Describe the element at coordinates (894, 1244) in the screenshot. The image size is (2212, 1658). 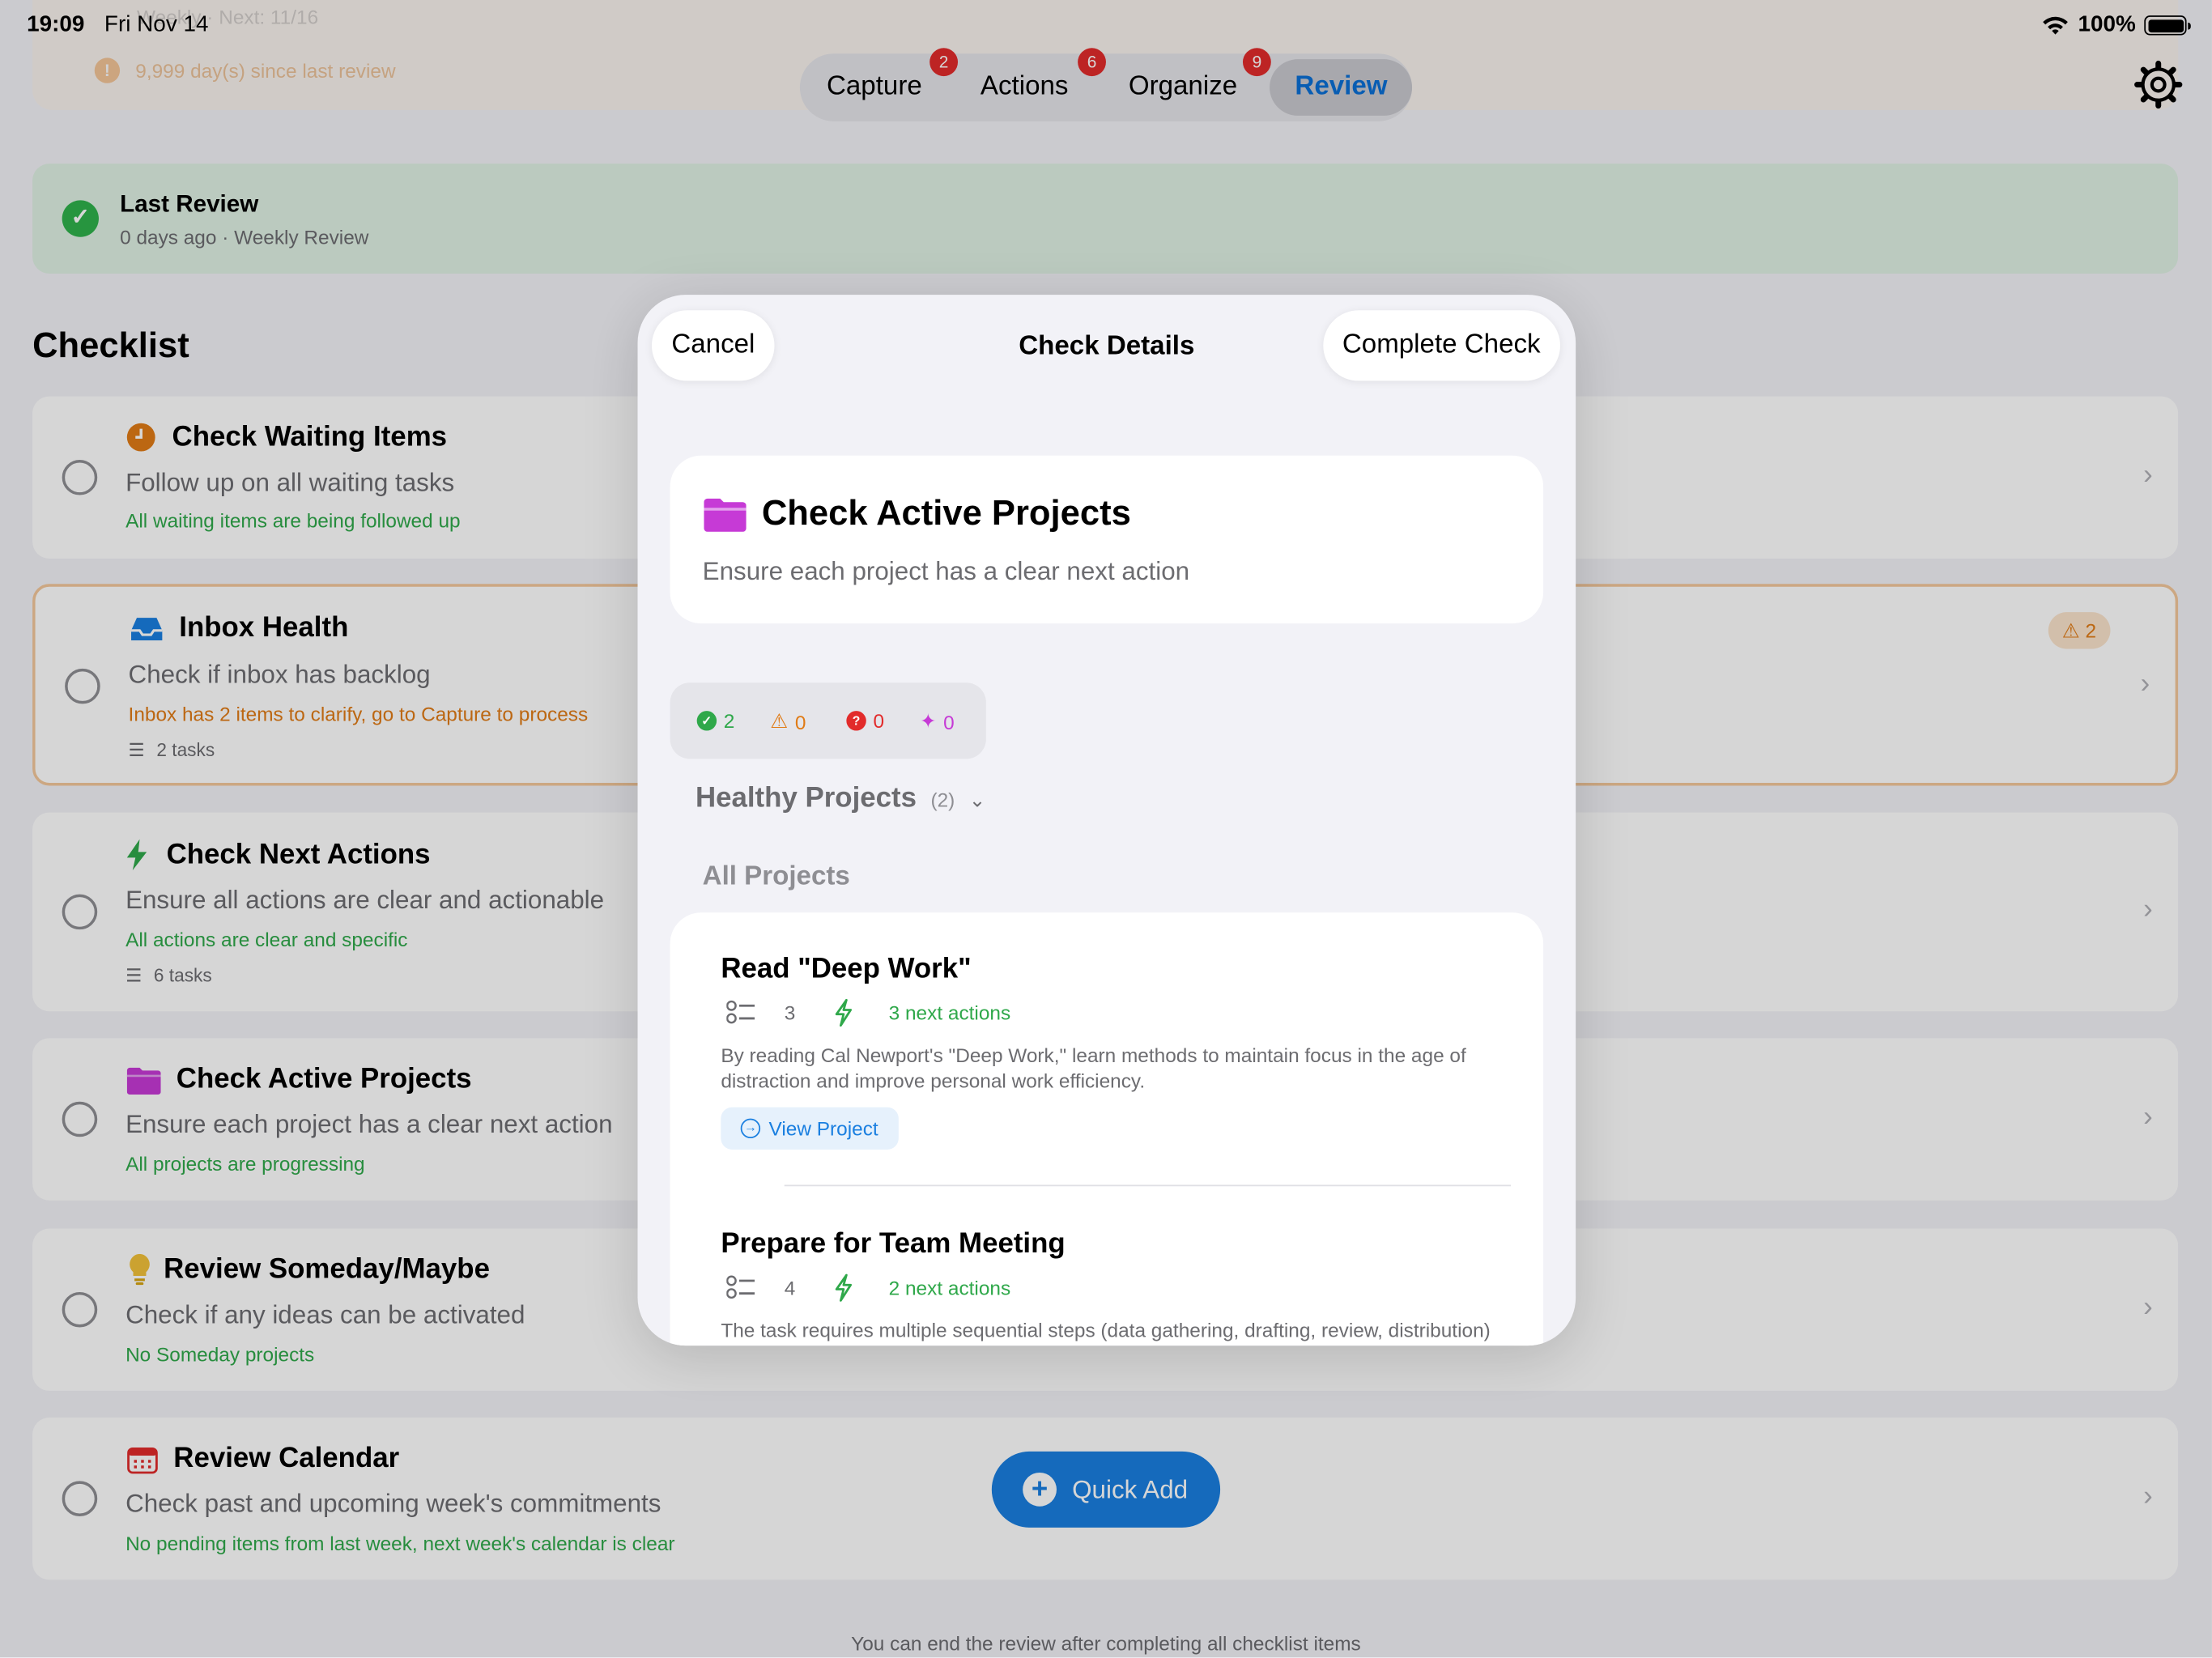
I see `project-title: Prepare for Team Meeting` at that location.